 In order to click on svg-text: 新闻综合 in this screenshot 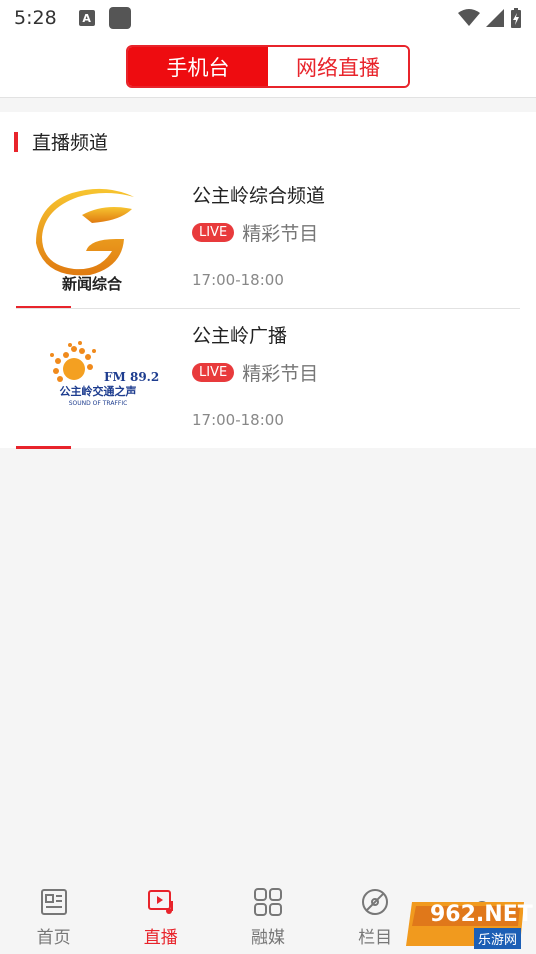, I will do `click(92, 284)`.